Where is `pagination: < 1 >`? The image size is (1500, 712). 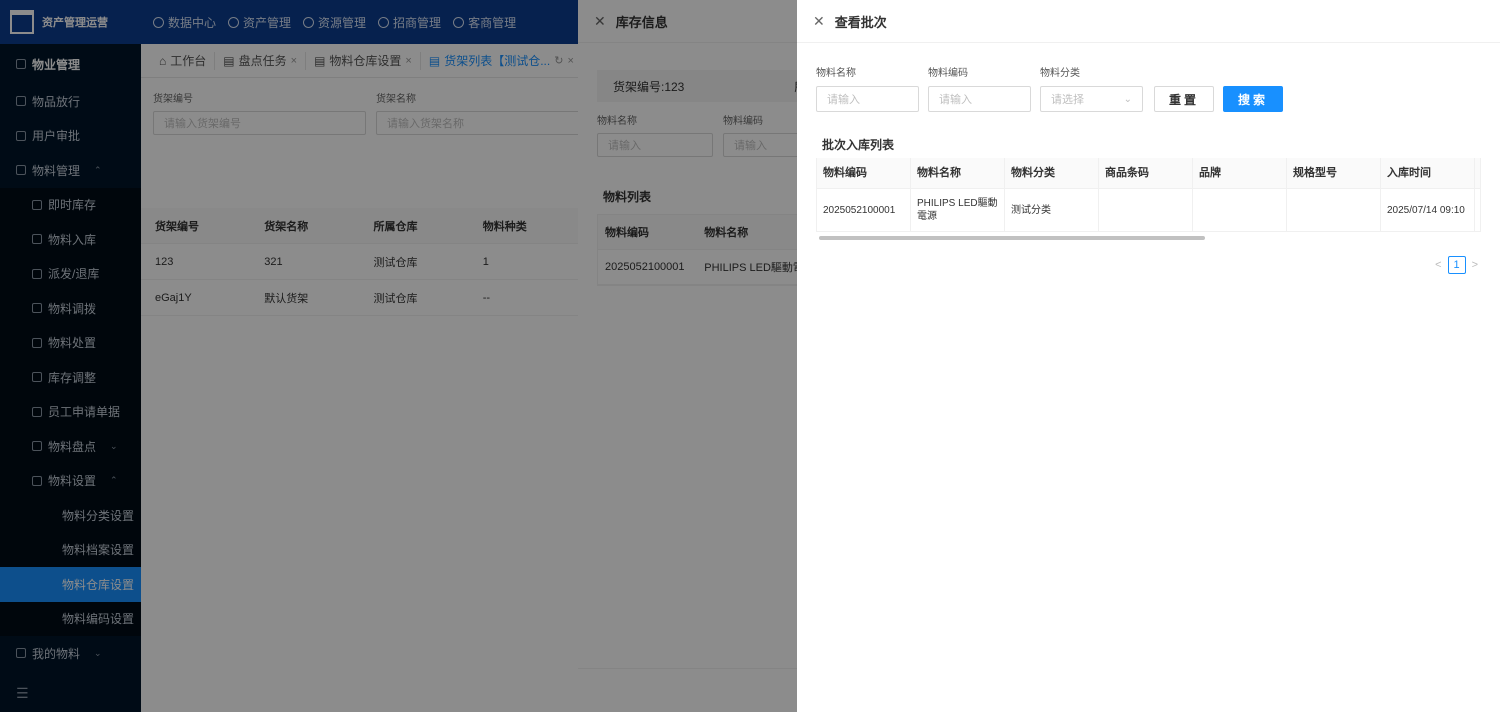
pagination: < 1 > is located at coordinates (1456, 265).